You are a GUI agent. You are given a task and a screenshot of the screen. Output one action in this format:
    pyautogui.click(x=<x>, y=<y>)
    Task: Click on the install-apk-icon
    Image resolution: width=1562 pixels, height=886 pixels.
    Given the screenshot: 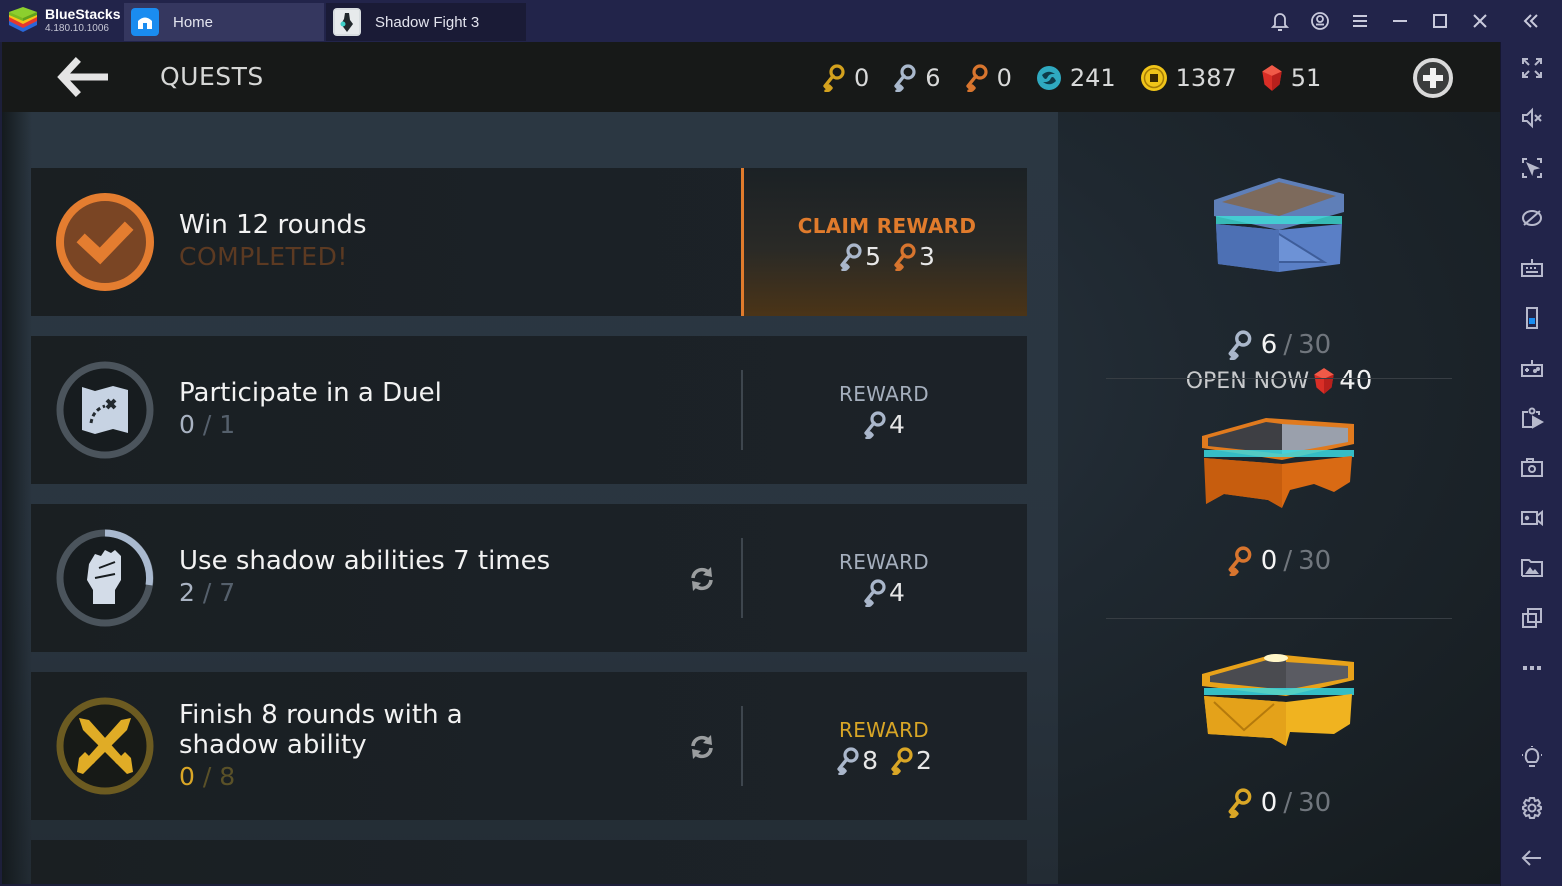 What is the action you would take?
    pyautogui.click(x=1531, y=418)
    